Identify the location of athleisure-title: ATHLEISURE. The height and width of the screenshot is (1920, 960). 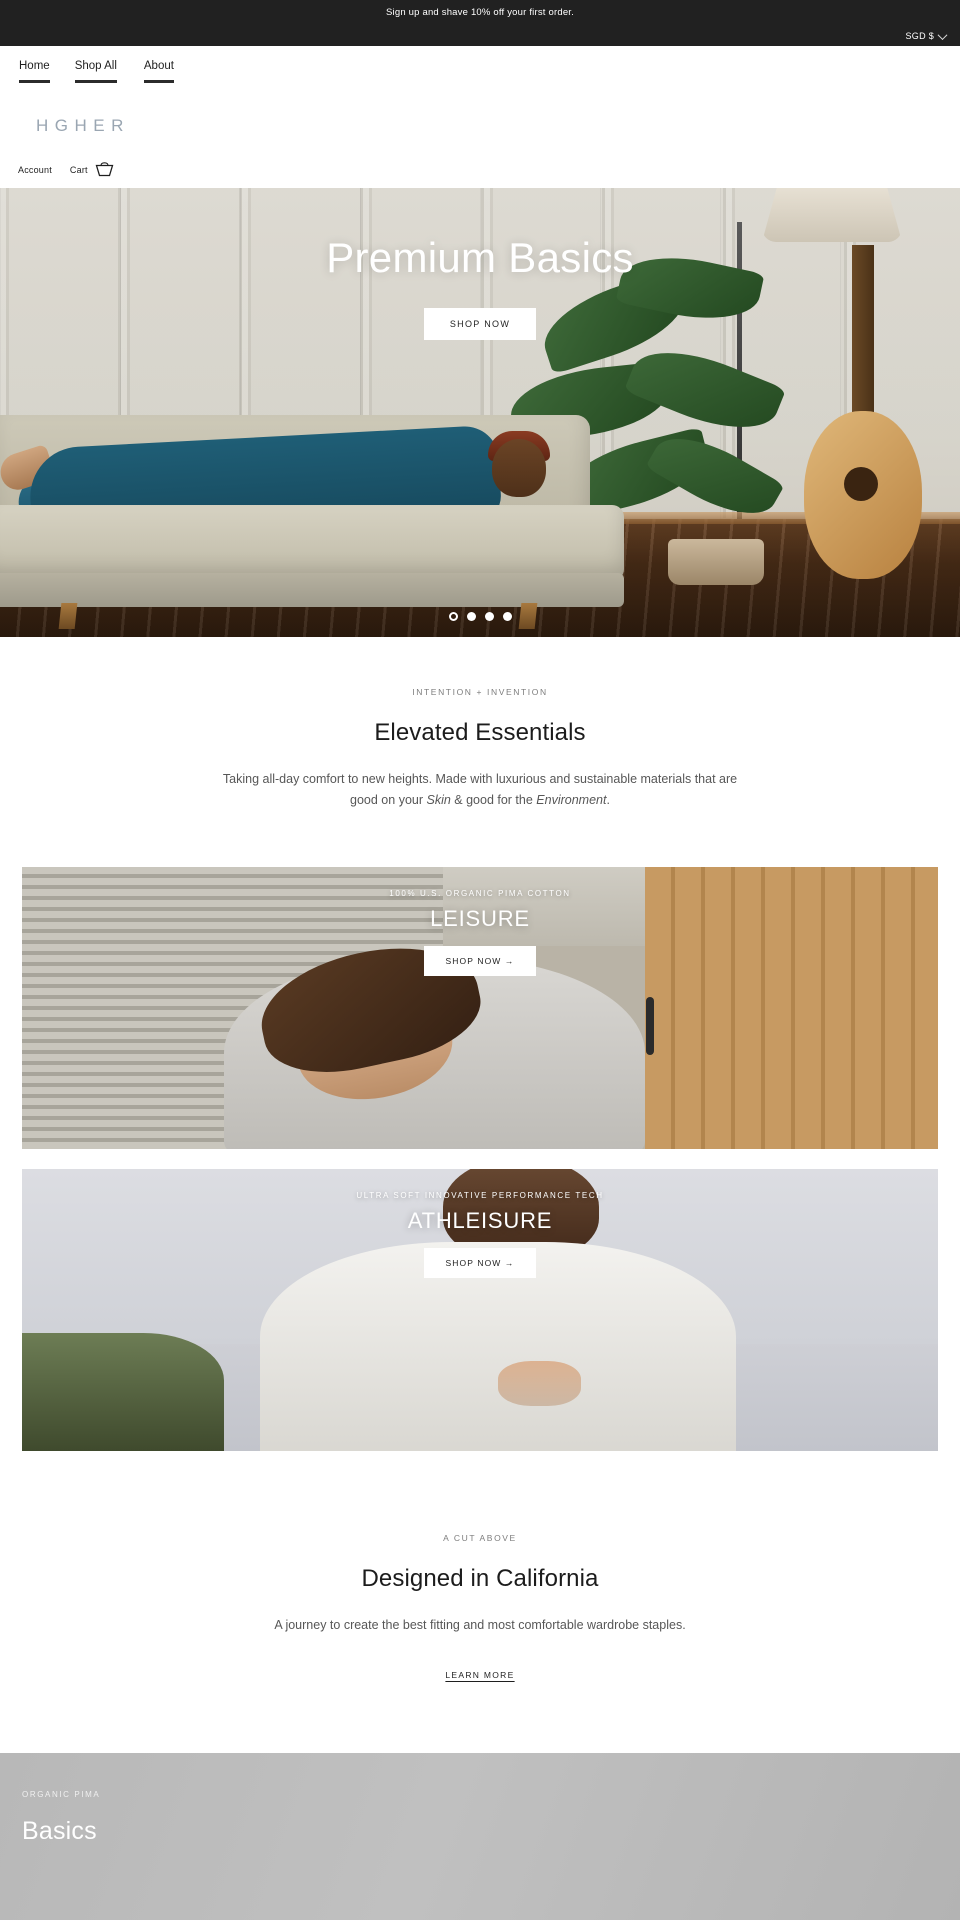
(480, 1220).